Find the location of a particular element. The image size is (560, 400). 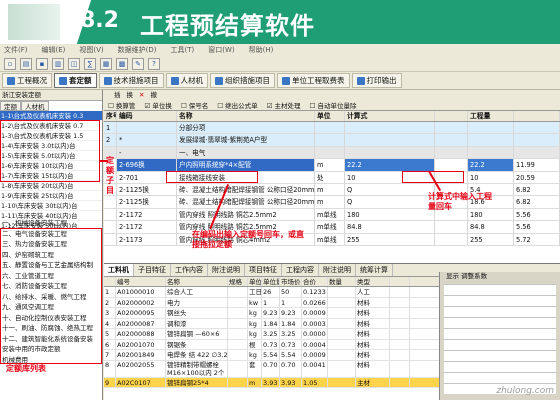

undo-button: 撤 is located at coordinates (153, 95).